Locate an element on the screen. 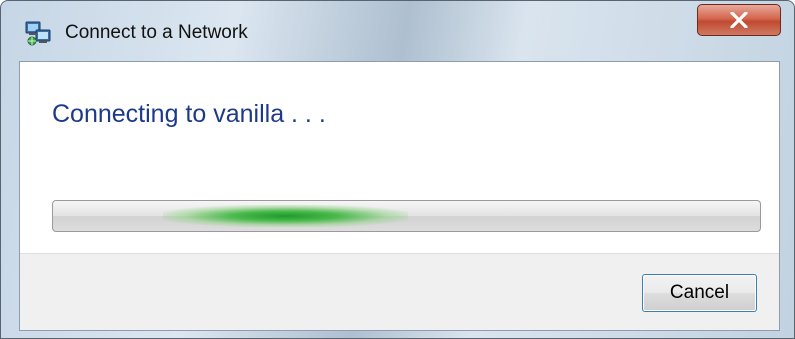 The width and height of the screenshot is (795, 339). progress-bar is located at coordinates (406, 216).